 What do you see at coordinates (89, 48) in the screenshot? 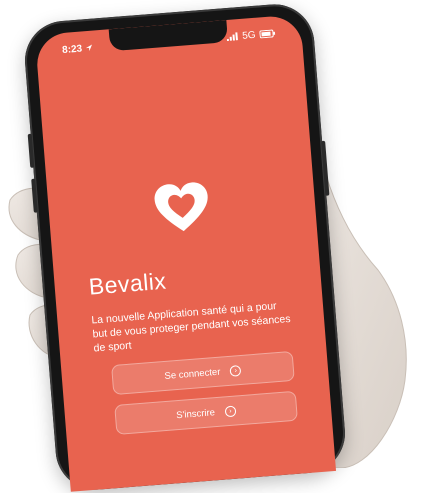
I see `location-arrow-icon` at bounding box center [89, 48].